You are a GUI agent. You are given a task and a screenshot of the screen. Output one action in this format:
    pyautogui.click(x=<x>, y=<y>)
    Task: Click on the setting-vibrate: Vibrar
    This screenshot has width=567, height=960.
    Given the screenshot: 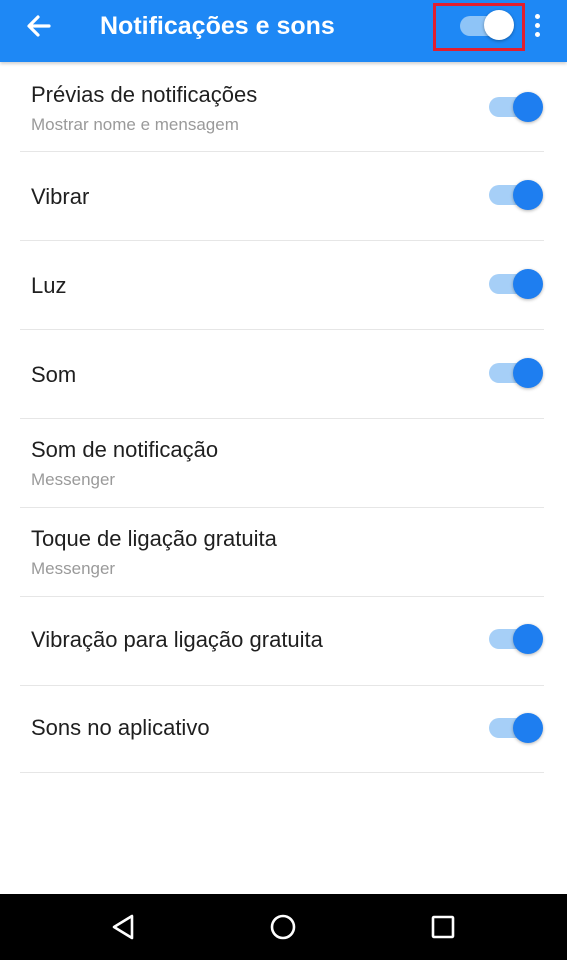 What is the action you would take?
    pyautogui.click(x=283, y=196)
    